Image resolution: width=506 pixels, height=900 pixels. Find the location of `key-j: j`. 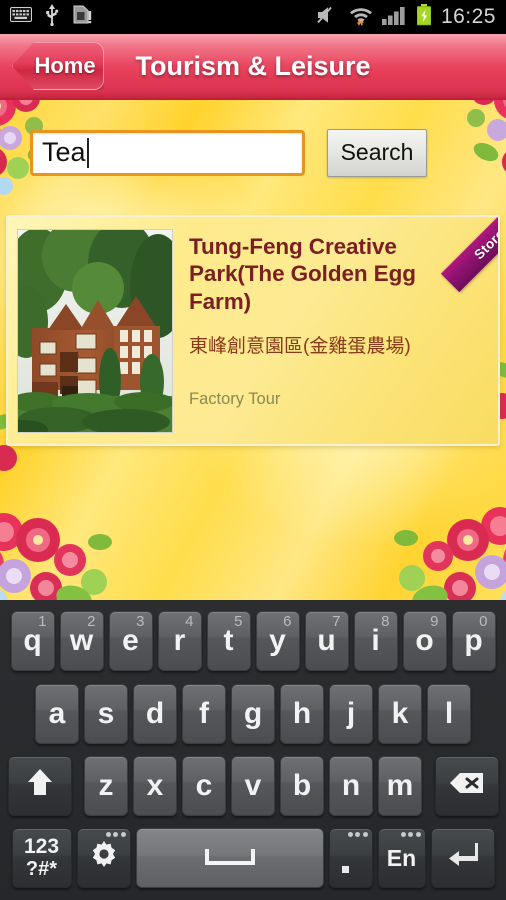

key-j: j is located at coordinates (351, 714).